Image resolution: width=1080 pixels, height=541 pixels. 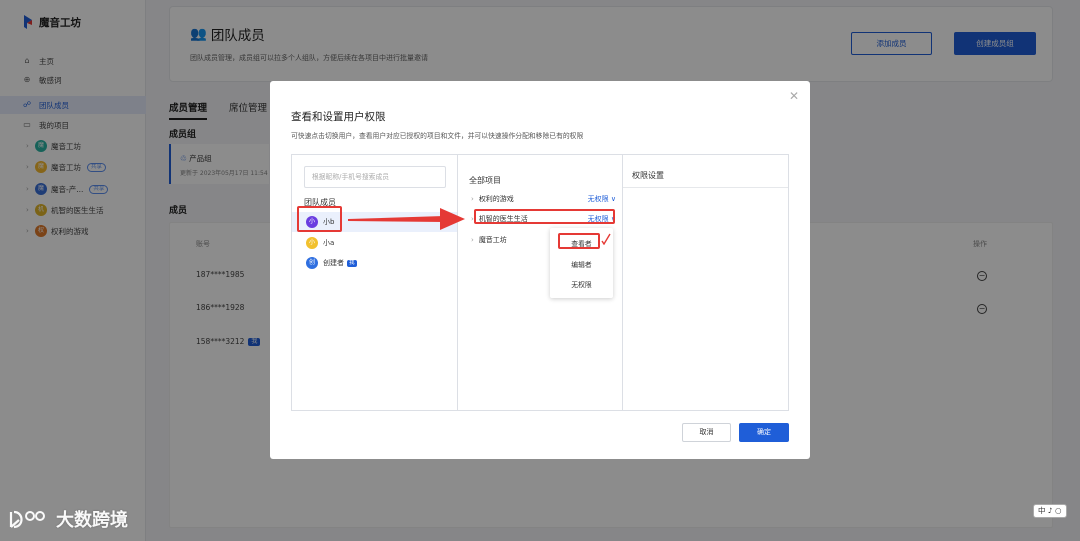 I want to click on annotation-arrow-icon, so click(x=406, y=219).